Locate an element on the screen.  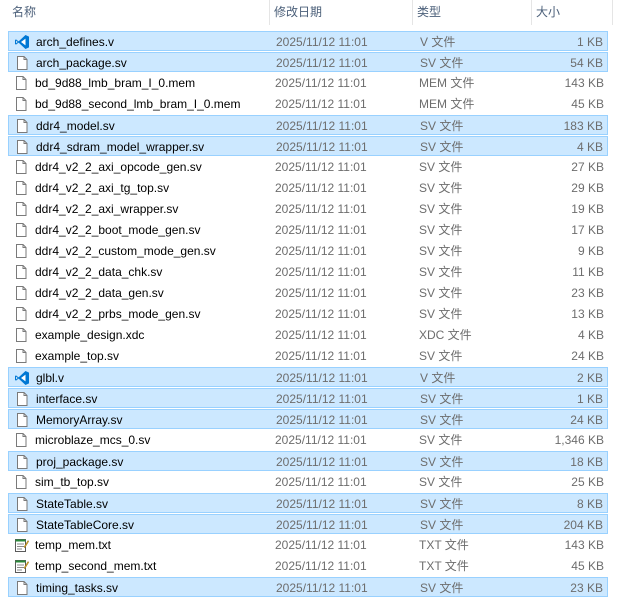
file-size: 9 KB is located at coordinates (590, 251).